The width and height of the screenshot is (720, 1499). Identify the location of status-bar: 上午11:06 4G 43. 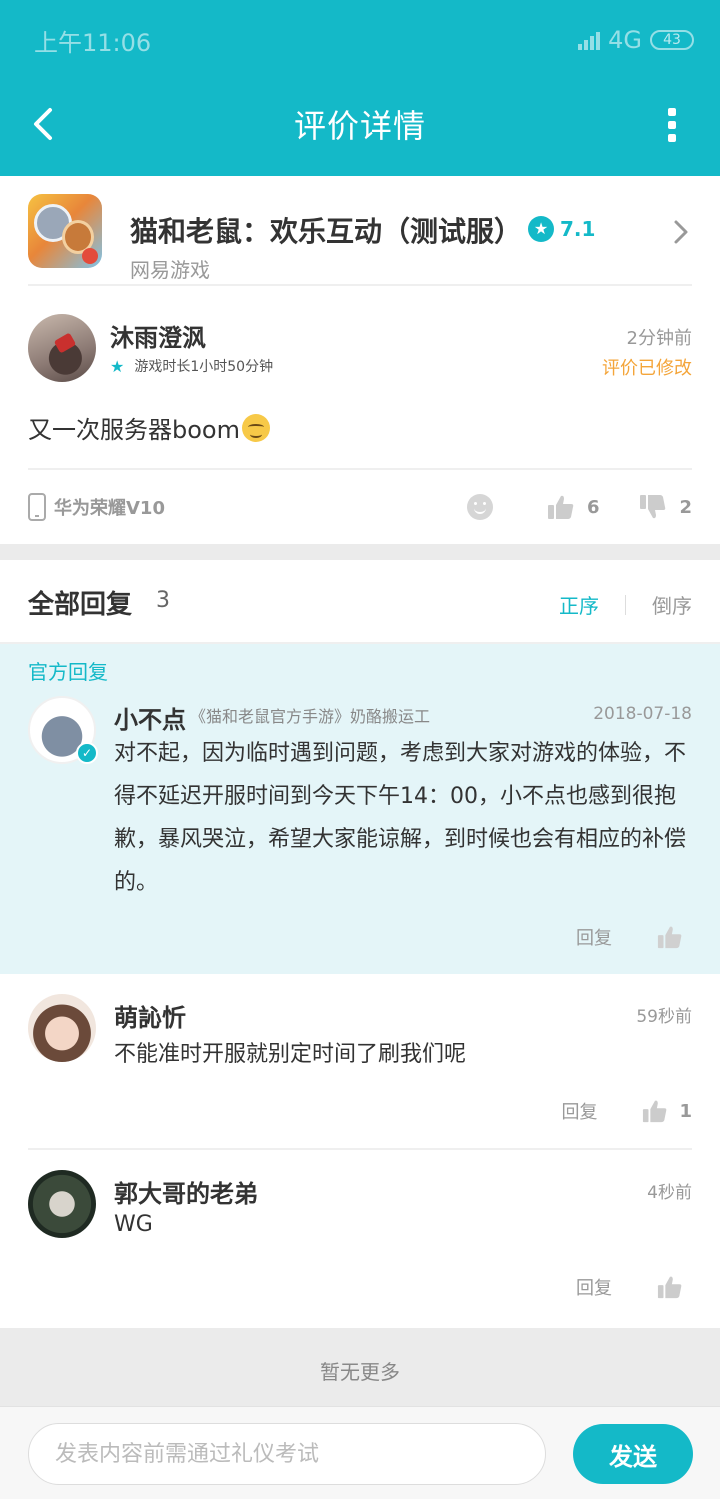
(364, 40).